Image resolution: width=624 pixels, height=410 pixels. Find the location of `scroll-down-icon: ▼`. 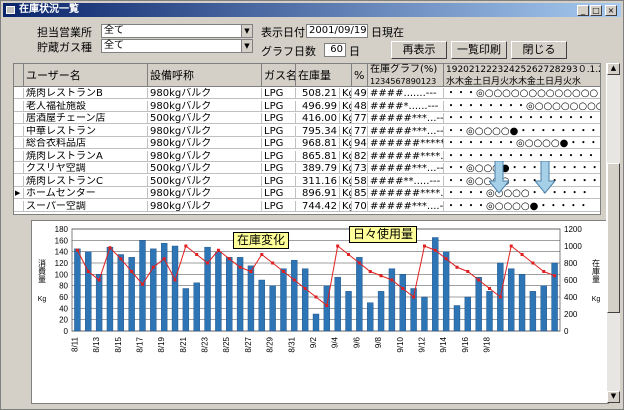

scroll-down-icon: ▼ is located at coordinates (613, 397).